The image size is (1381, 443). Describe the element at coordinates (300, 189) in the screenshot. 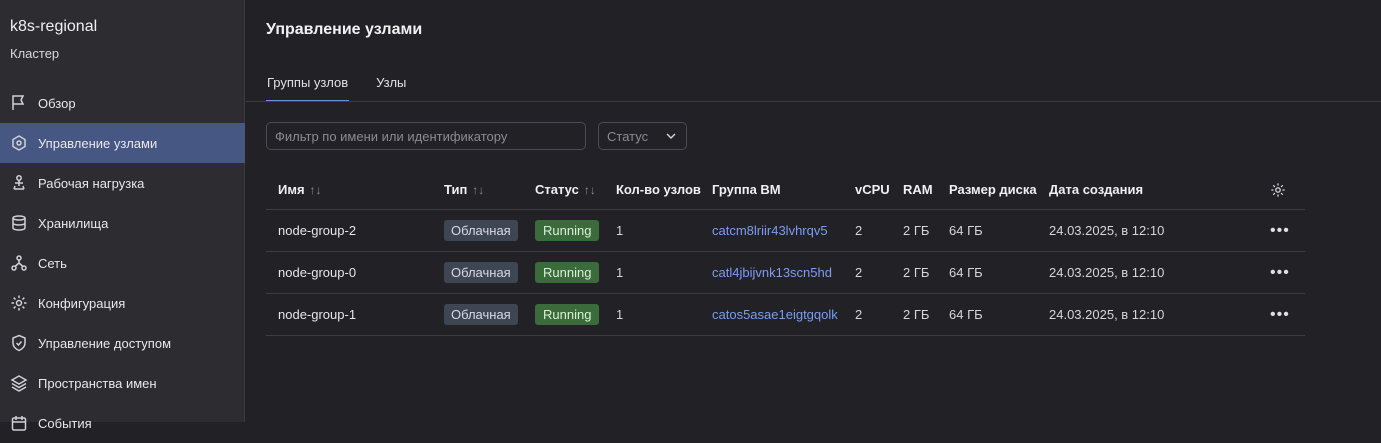

I see `column-header-name: Имя ↑↓` at that location.